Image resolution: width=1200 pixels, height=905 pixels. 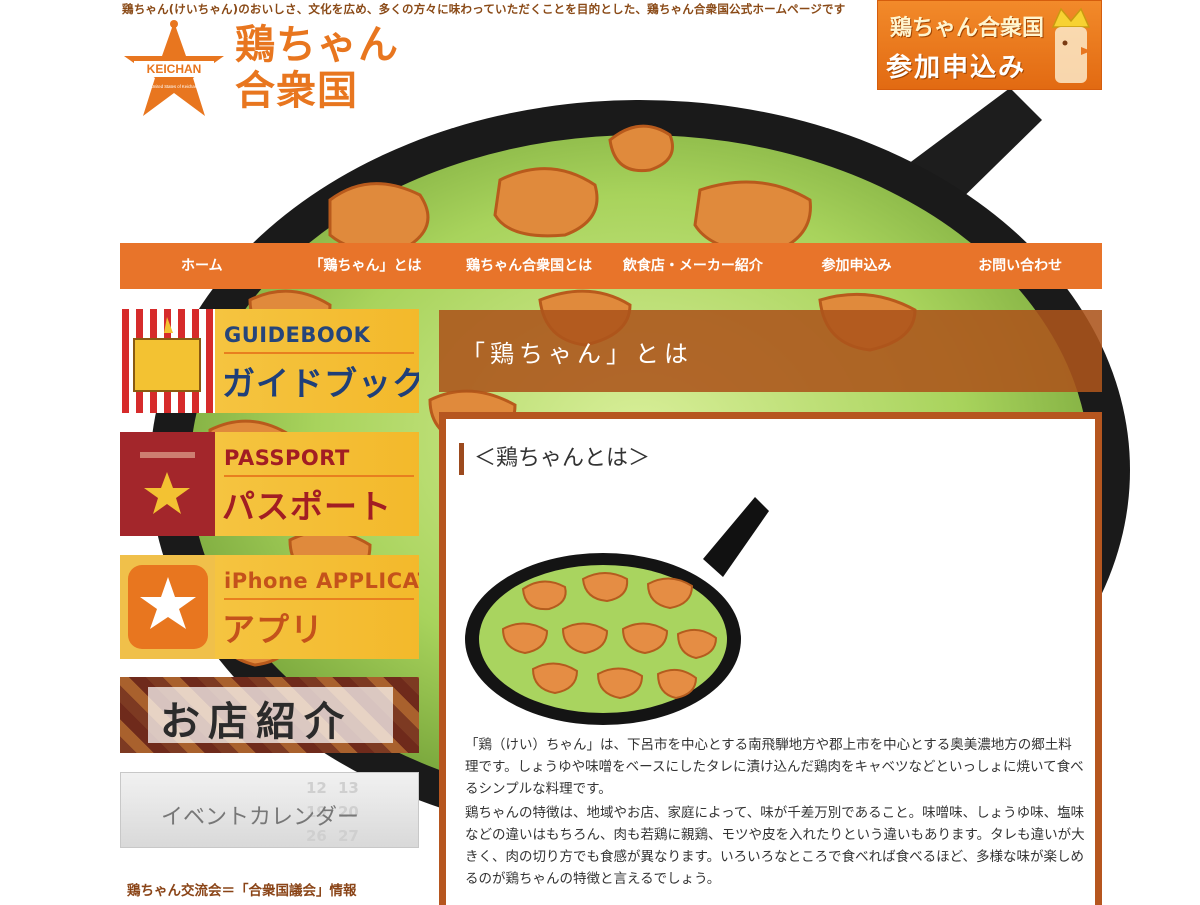 I want to click on join-banner-line1: 鶏ちゃん合衆国, so click(x=967, y=28).